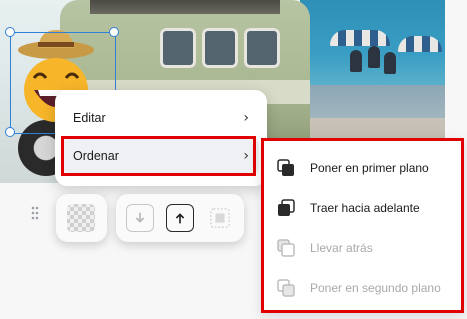 This screenshot has height=319, width=467. I want to click on bring-forward-button, so click(180, 218).